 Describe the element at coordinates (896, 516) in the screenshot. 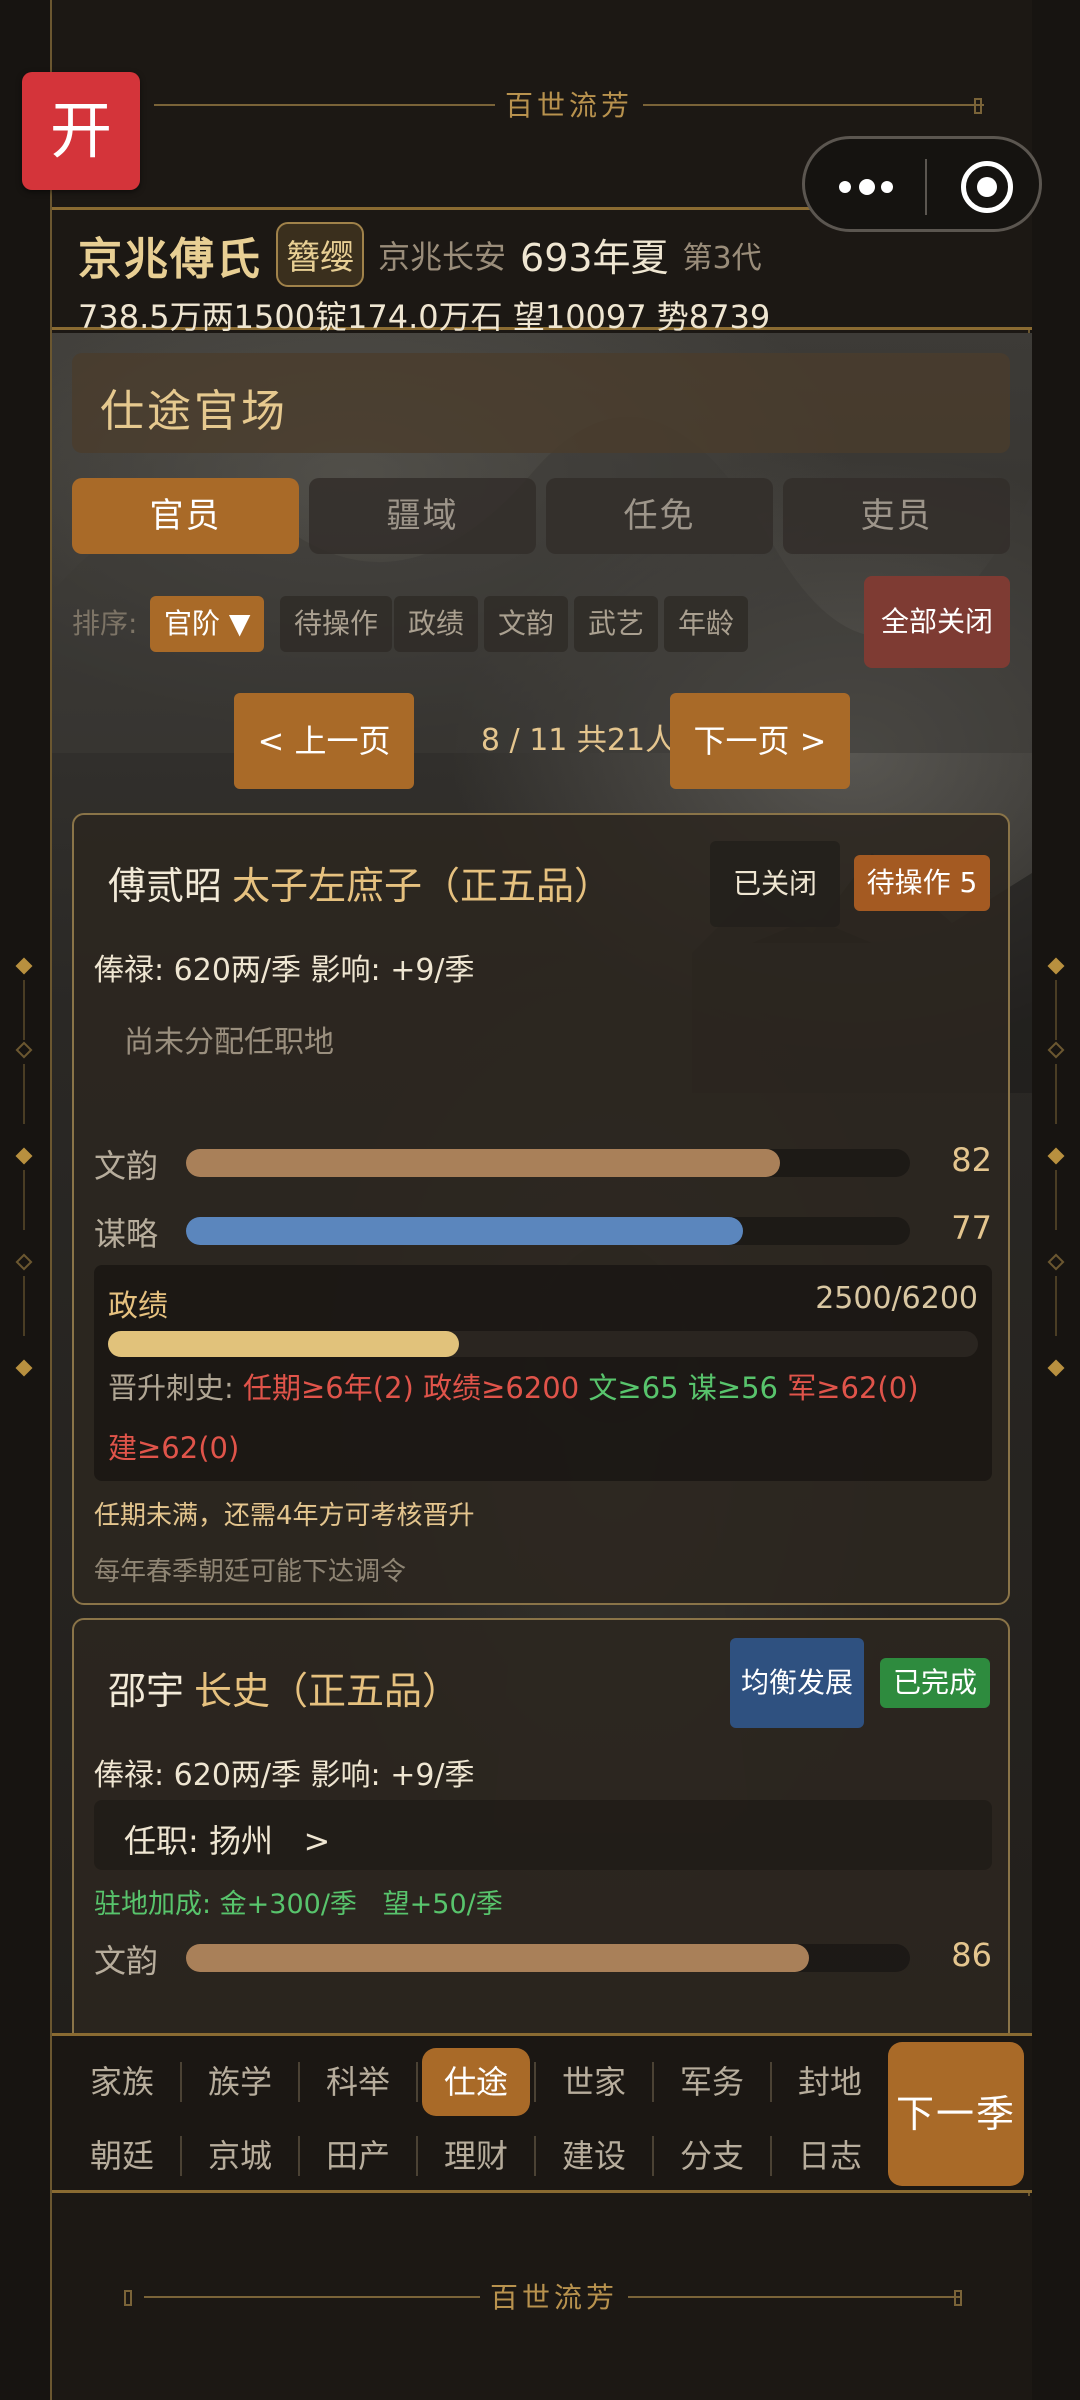

I see `tab-clerks: 吏员` at that location.